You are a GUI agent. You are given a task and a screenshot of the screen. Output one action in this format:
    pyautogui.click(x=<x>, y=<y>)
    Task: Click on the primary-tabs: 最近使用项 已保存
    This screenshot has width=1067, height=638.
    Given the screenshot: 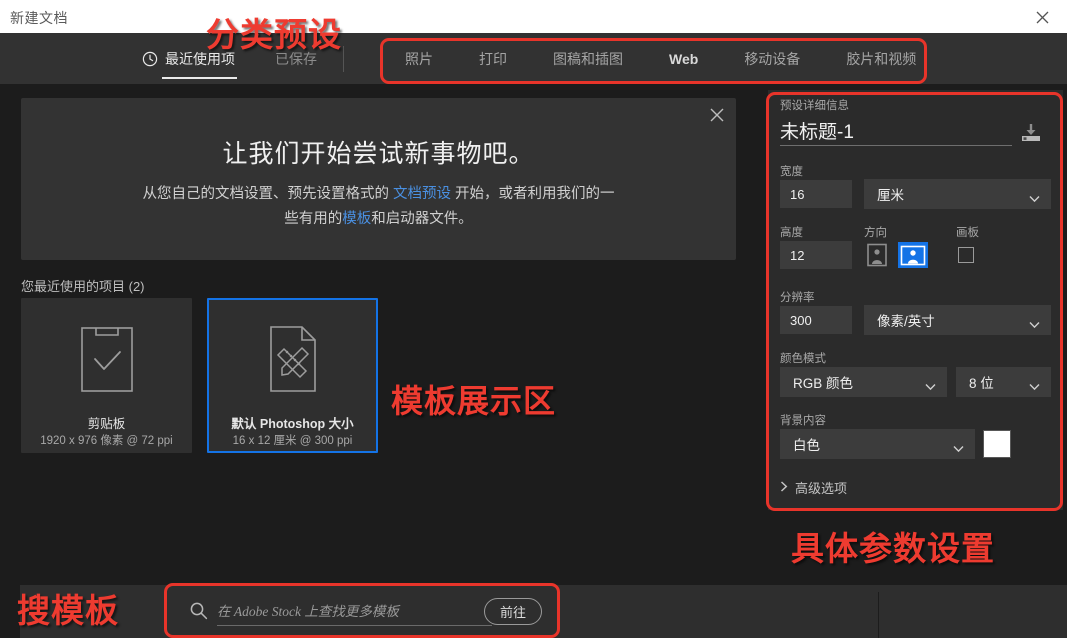 What is the action you would take?
    pyautogui.click(x=245, y=58)
    